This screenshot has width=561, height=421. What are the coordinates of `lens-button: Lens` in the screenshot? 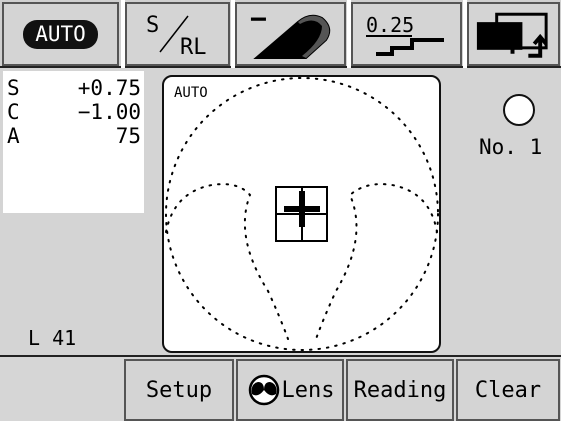 It's located at (290, 390).